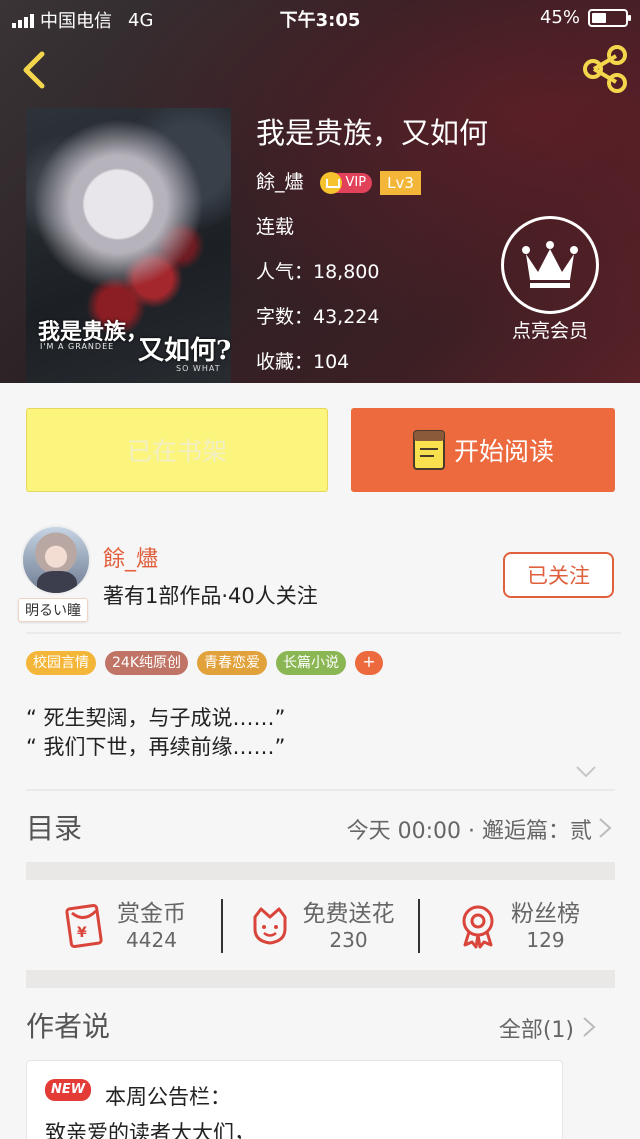 Image resolution: width=640 pixels, height=1139 pixels. Describe the element at coordinates (478, 926) in the screenshot. I see `medal-icon` at that location.